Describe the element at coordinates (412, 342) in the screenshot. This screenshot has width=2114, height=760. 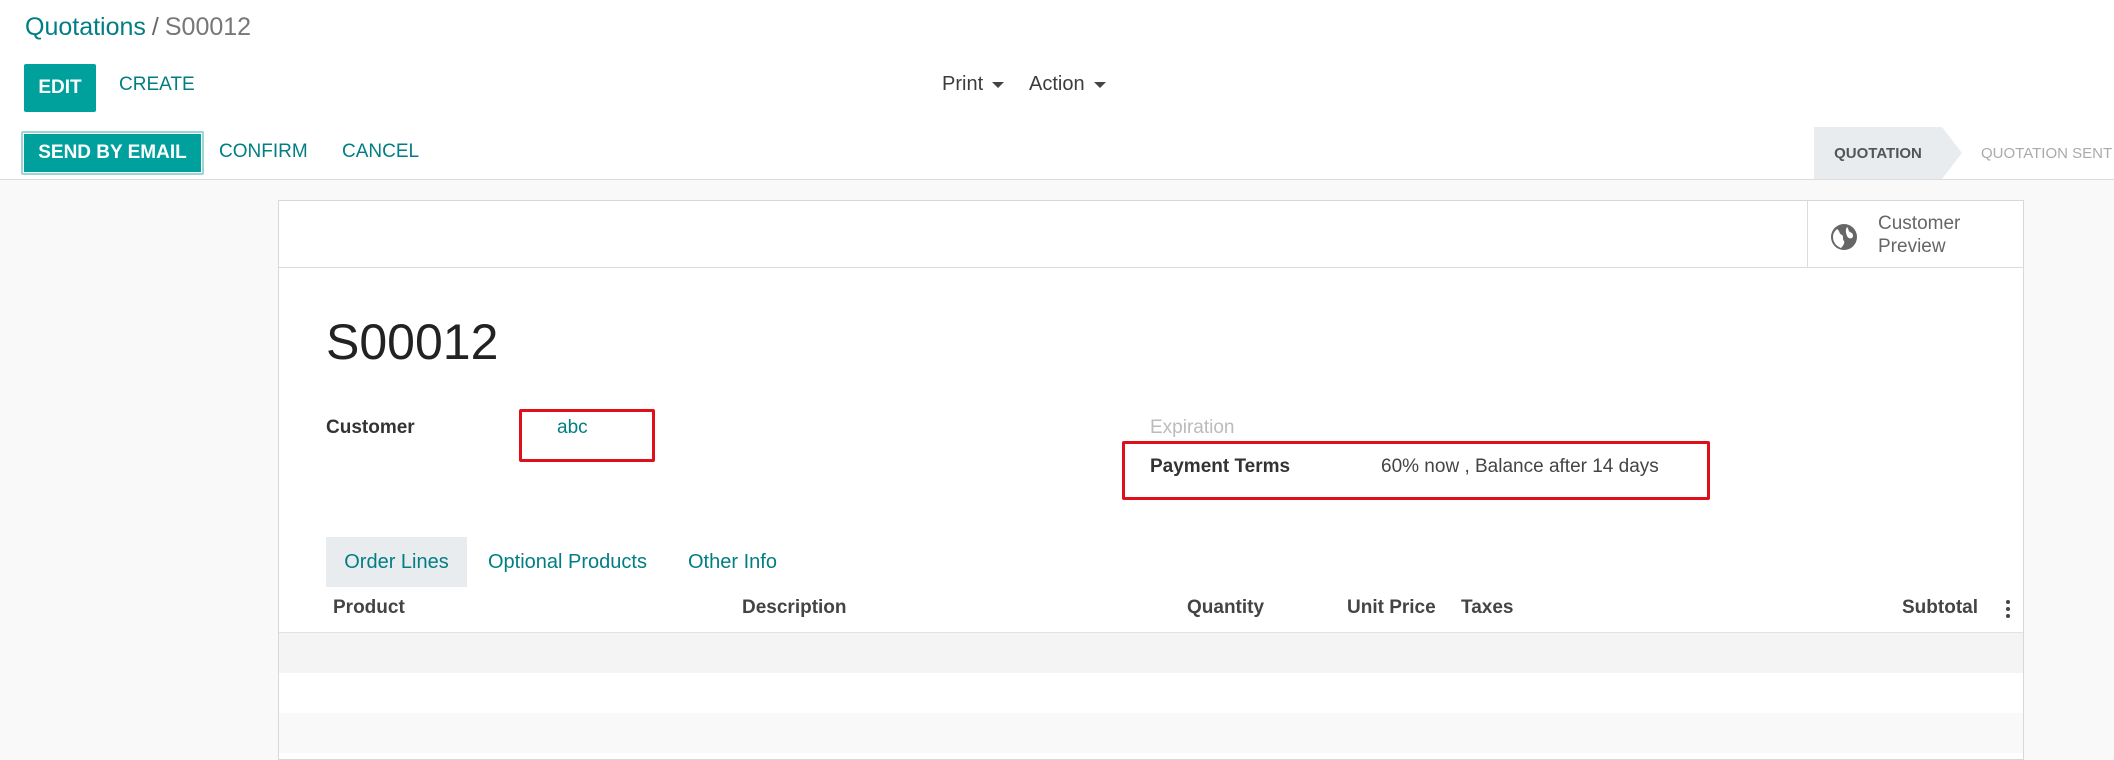
I see `record-title: S00012` at that location.